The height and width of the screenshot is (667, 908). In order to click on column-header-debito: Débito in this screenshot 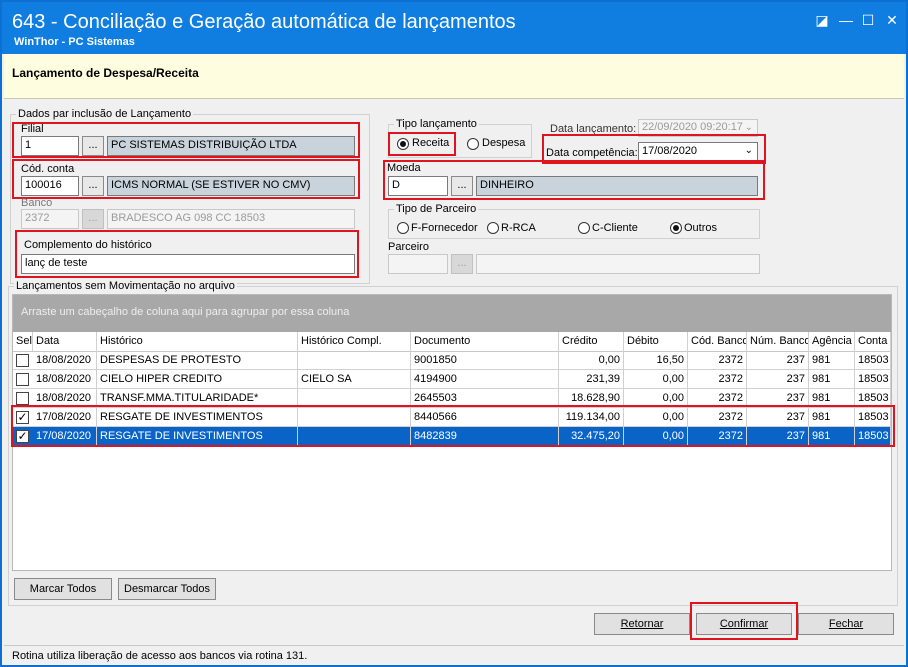, I will do `click(656, 341)`.